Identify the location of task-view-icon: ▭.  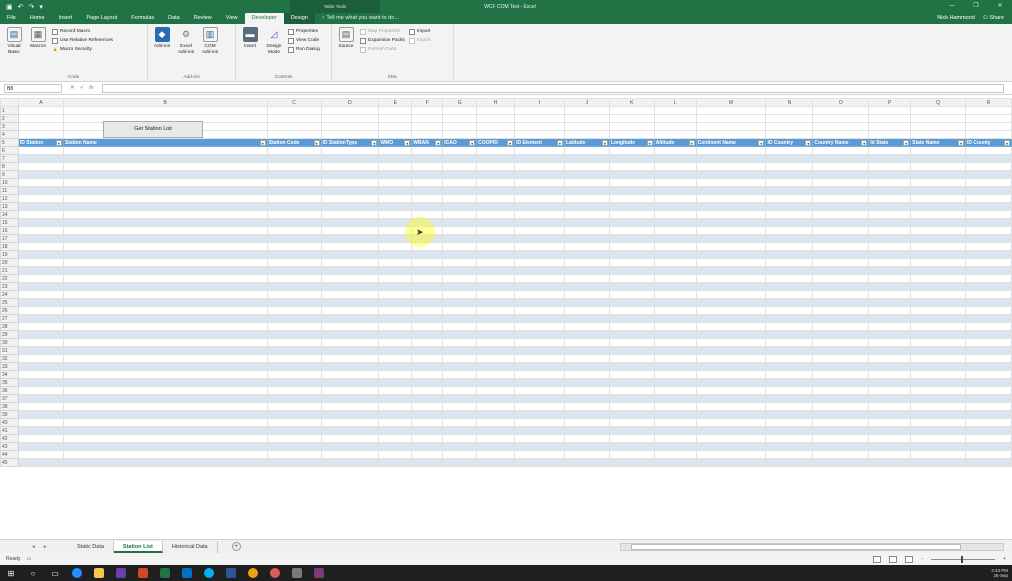
(55, 573).